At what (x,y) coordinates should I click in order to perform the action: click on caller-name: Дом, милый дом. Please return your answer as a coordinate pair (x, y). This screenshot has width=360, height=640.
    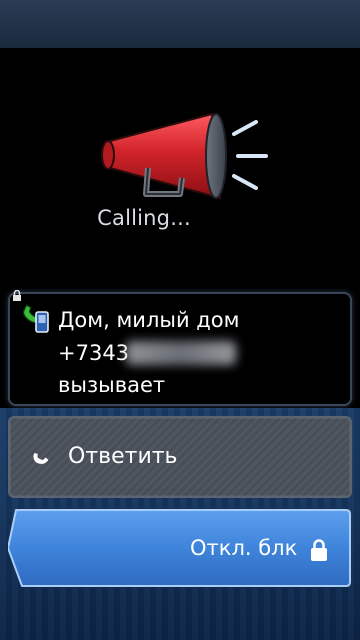
    Looking at the image, I should click on (149, 320).